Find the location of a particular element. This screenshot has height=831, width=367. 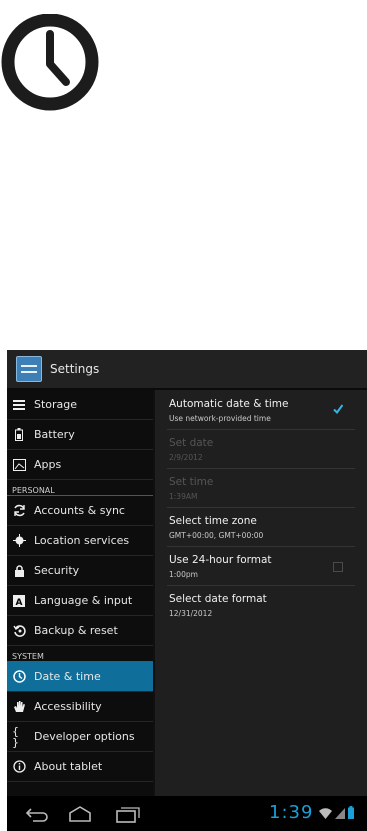

sidebar-item-accounts-sync: Accounts & sync is located at coordinates (80, 511).